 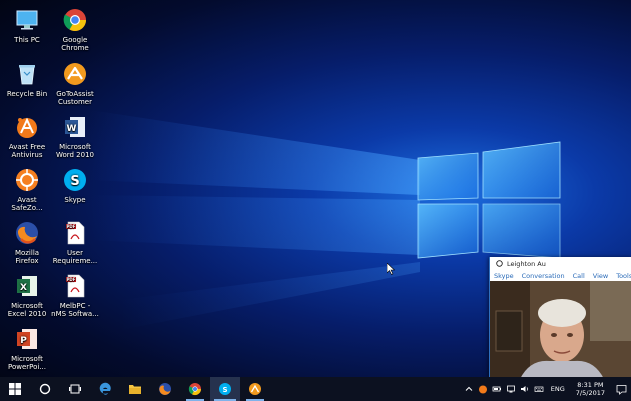 What do you see at coordinates (27, 151) in the screenshot?
I see `desktop-icon-label: Avast Free Antivirus` at bounding box center [27, 151].